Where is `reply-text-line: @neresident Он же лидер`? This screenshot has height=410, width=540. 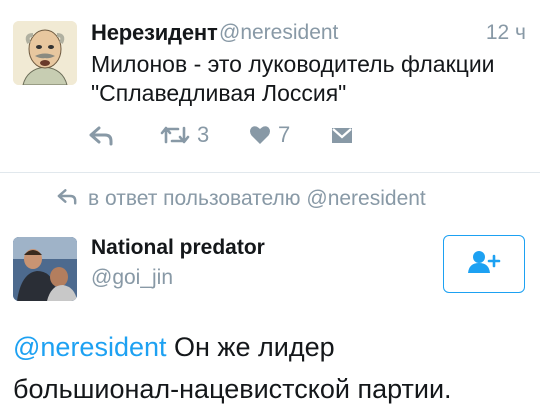
reply-text-line: @neresident Он же лидер is located at coordinates (273, 347).